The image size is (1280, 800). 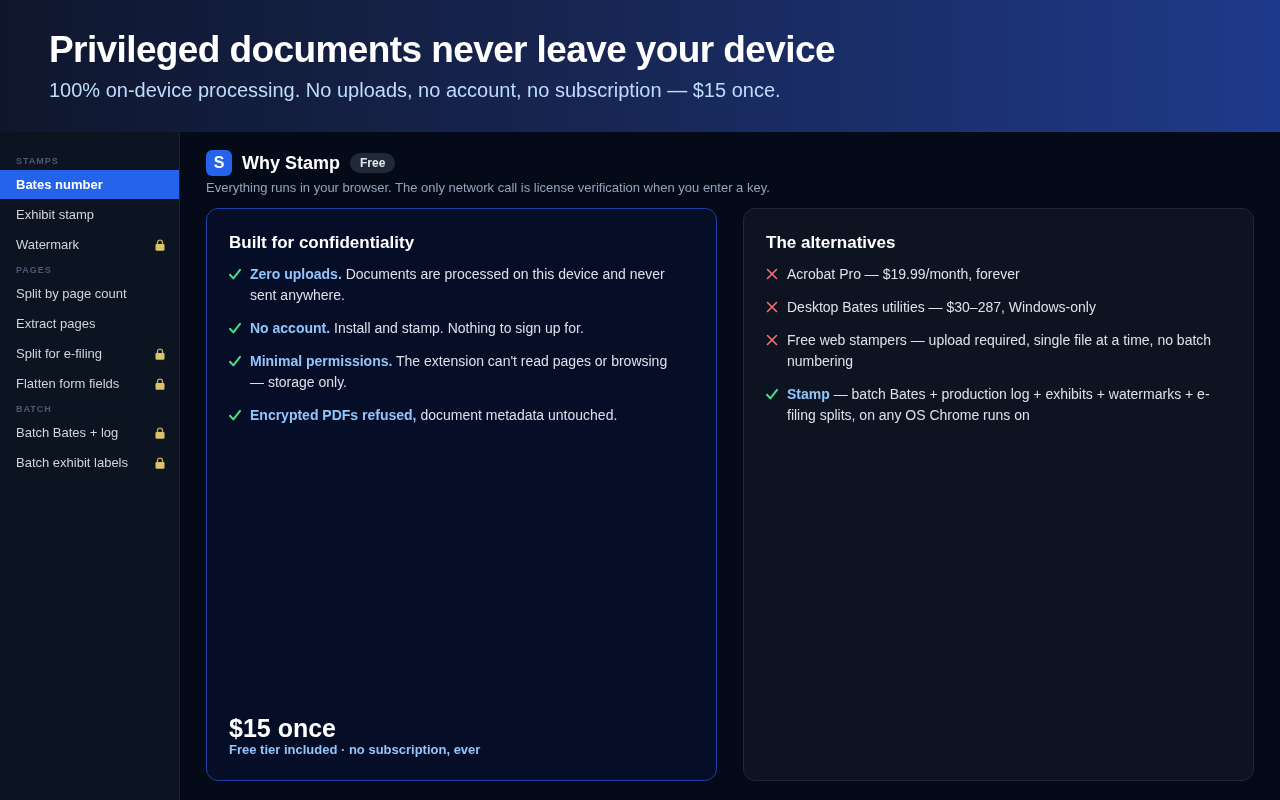 What do you see at coordinates (89, 432) in the screenshot?
I see `sidebar-item: Batch Bates + log` at bounding box center [89, 432].